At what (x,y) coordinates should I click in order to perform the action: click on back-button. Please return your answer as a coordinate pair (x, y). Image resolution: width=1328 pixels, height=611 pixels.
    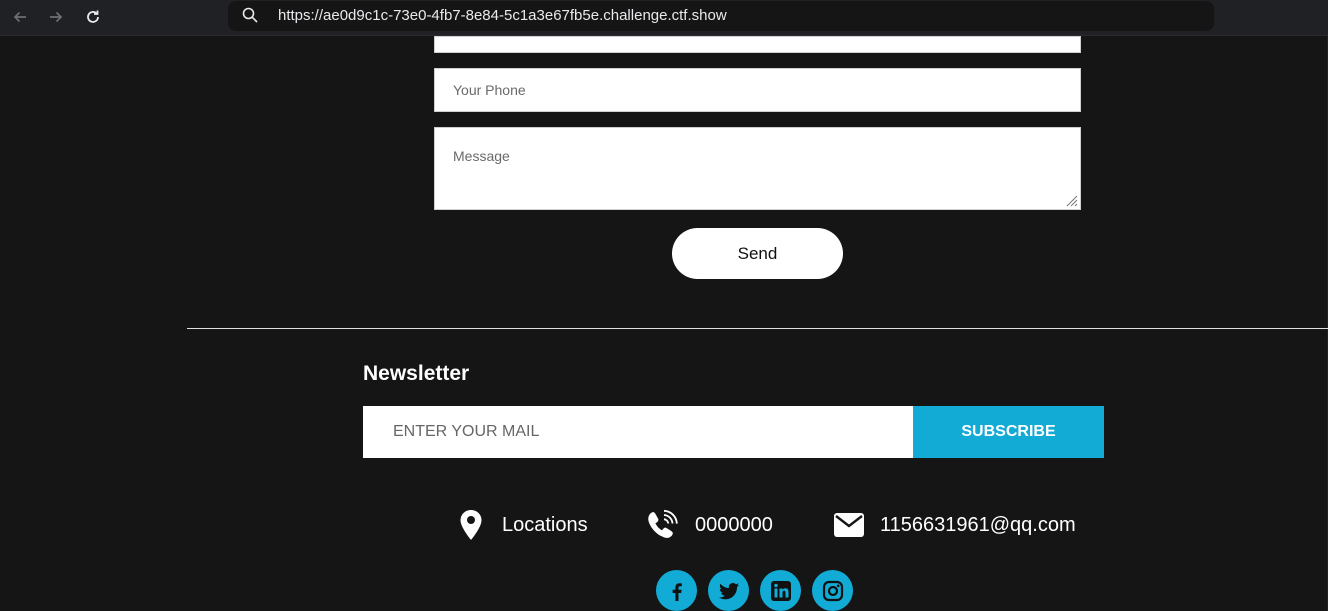
    Looking at the image, I should click on (20, 17).